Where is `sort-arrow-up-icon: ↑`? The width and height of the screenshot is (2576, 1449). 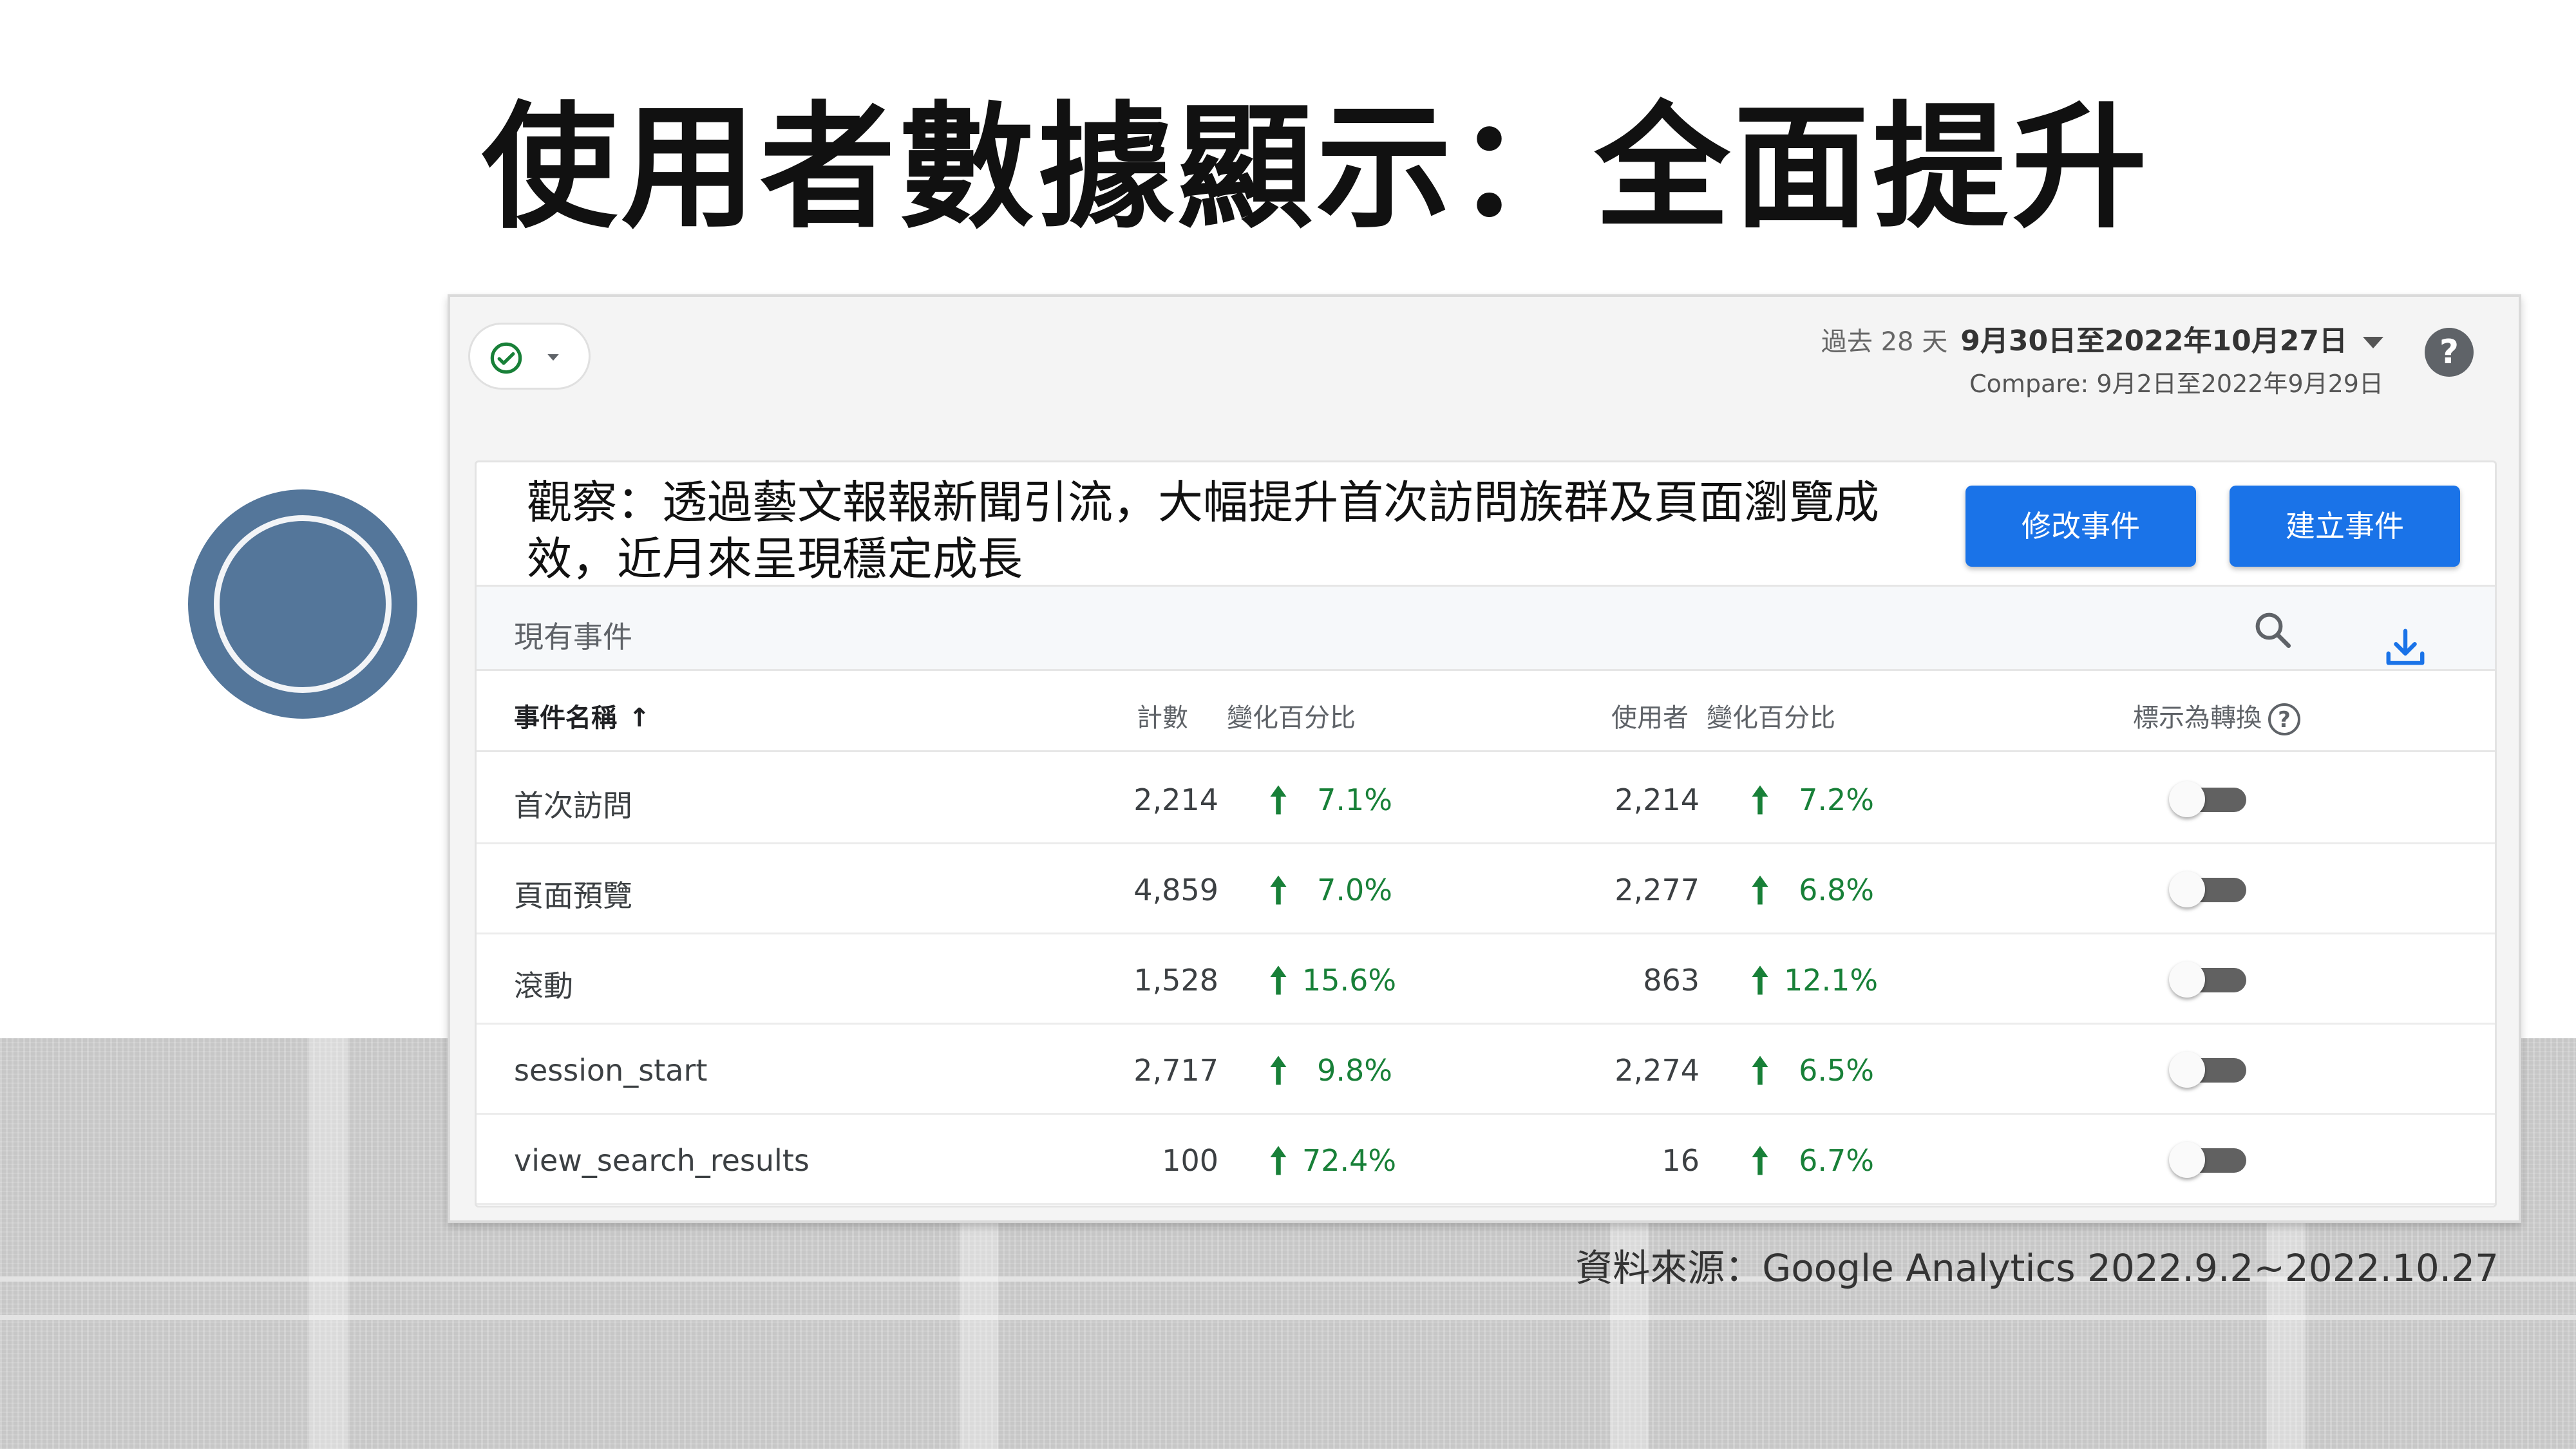 sort-arrow-up-icon: ↑ is located at coordinates (639, 718).